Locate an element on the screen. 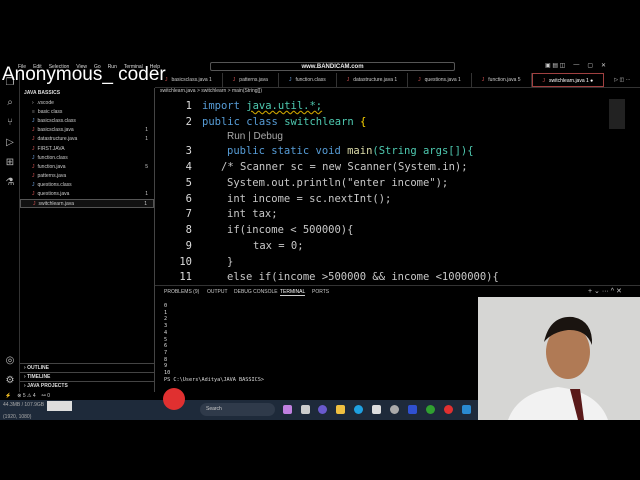 The image size is (640, 480). line-number: 2 is located at coordinates (188, 122).